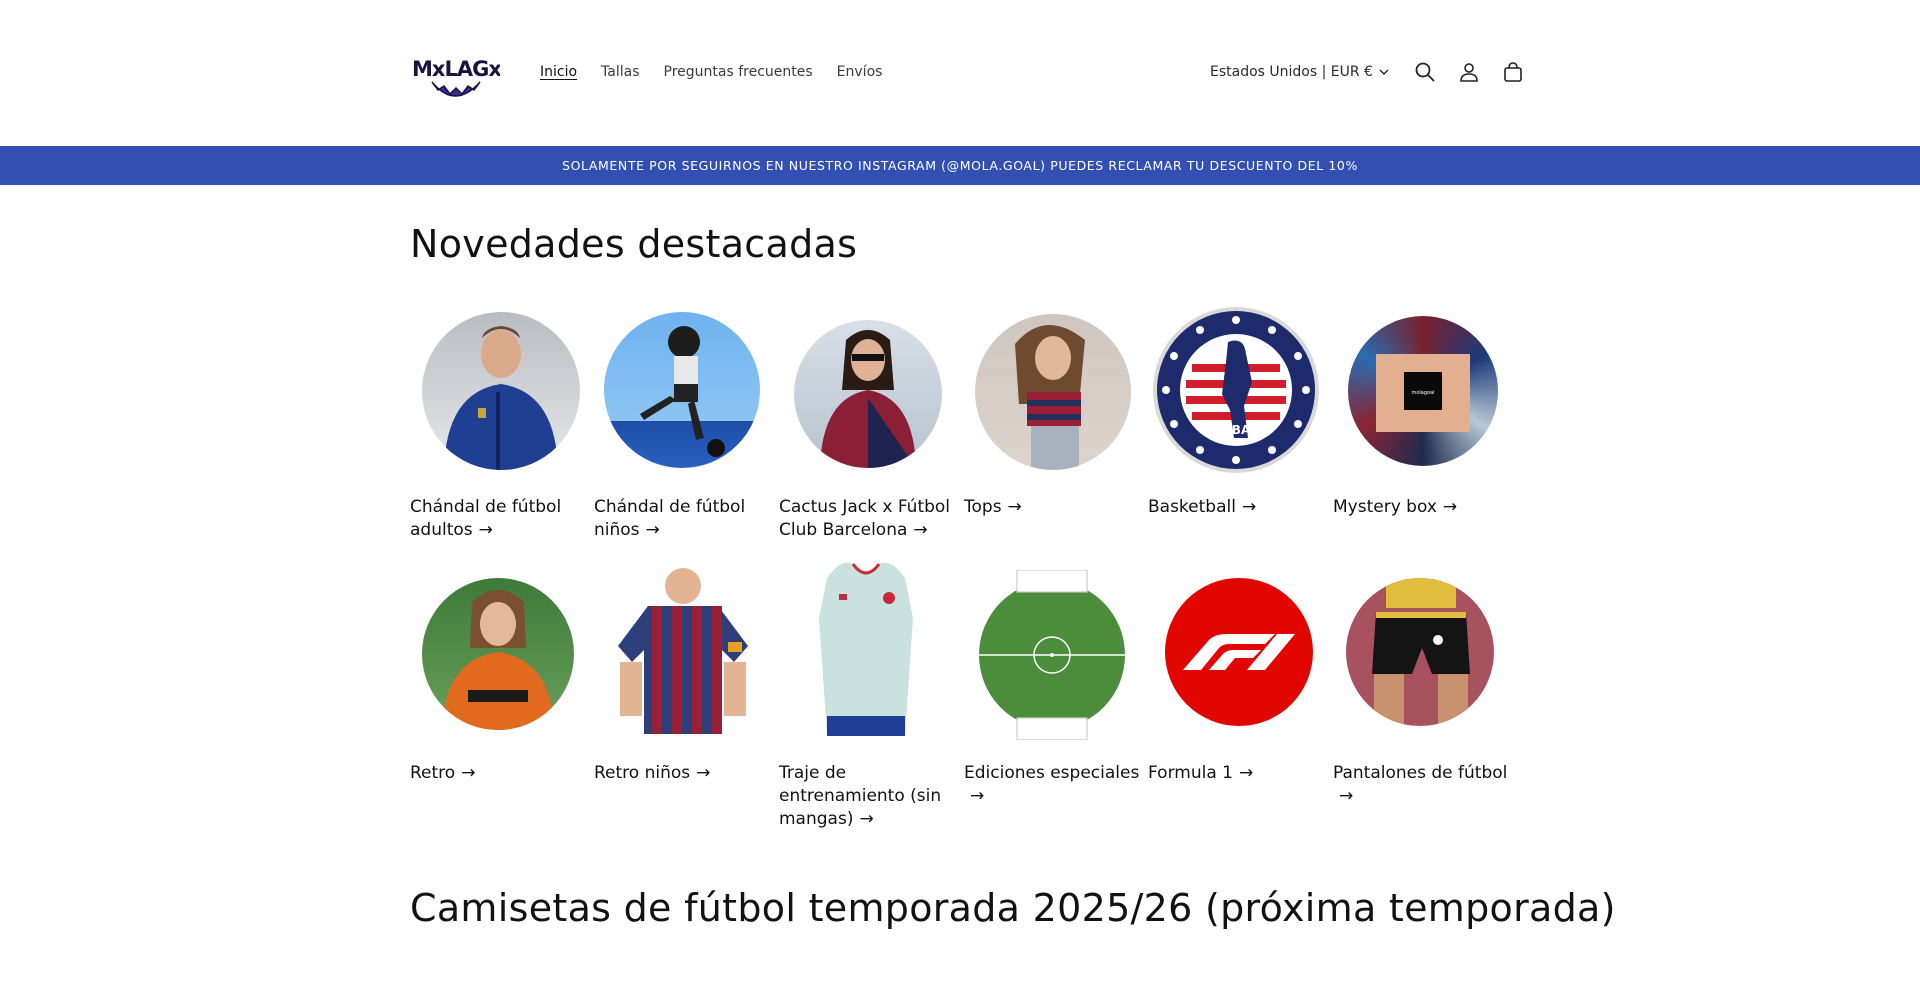  I want to click on collection-label: Tops →, so click(1052, 507).